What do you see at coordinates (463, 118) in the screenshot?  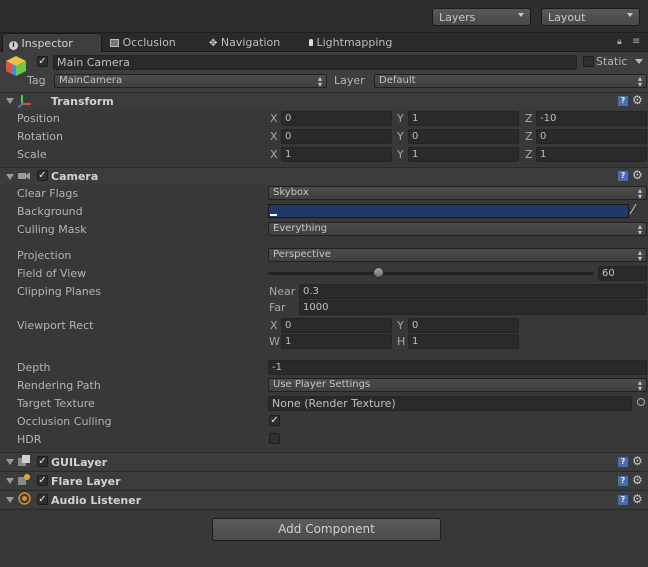 I see `position-y-field: 1` at bounding box center [463, 118].